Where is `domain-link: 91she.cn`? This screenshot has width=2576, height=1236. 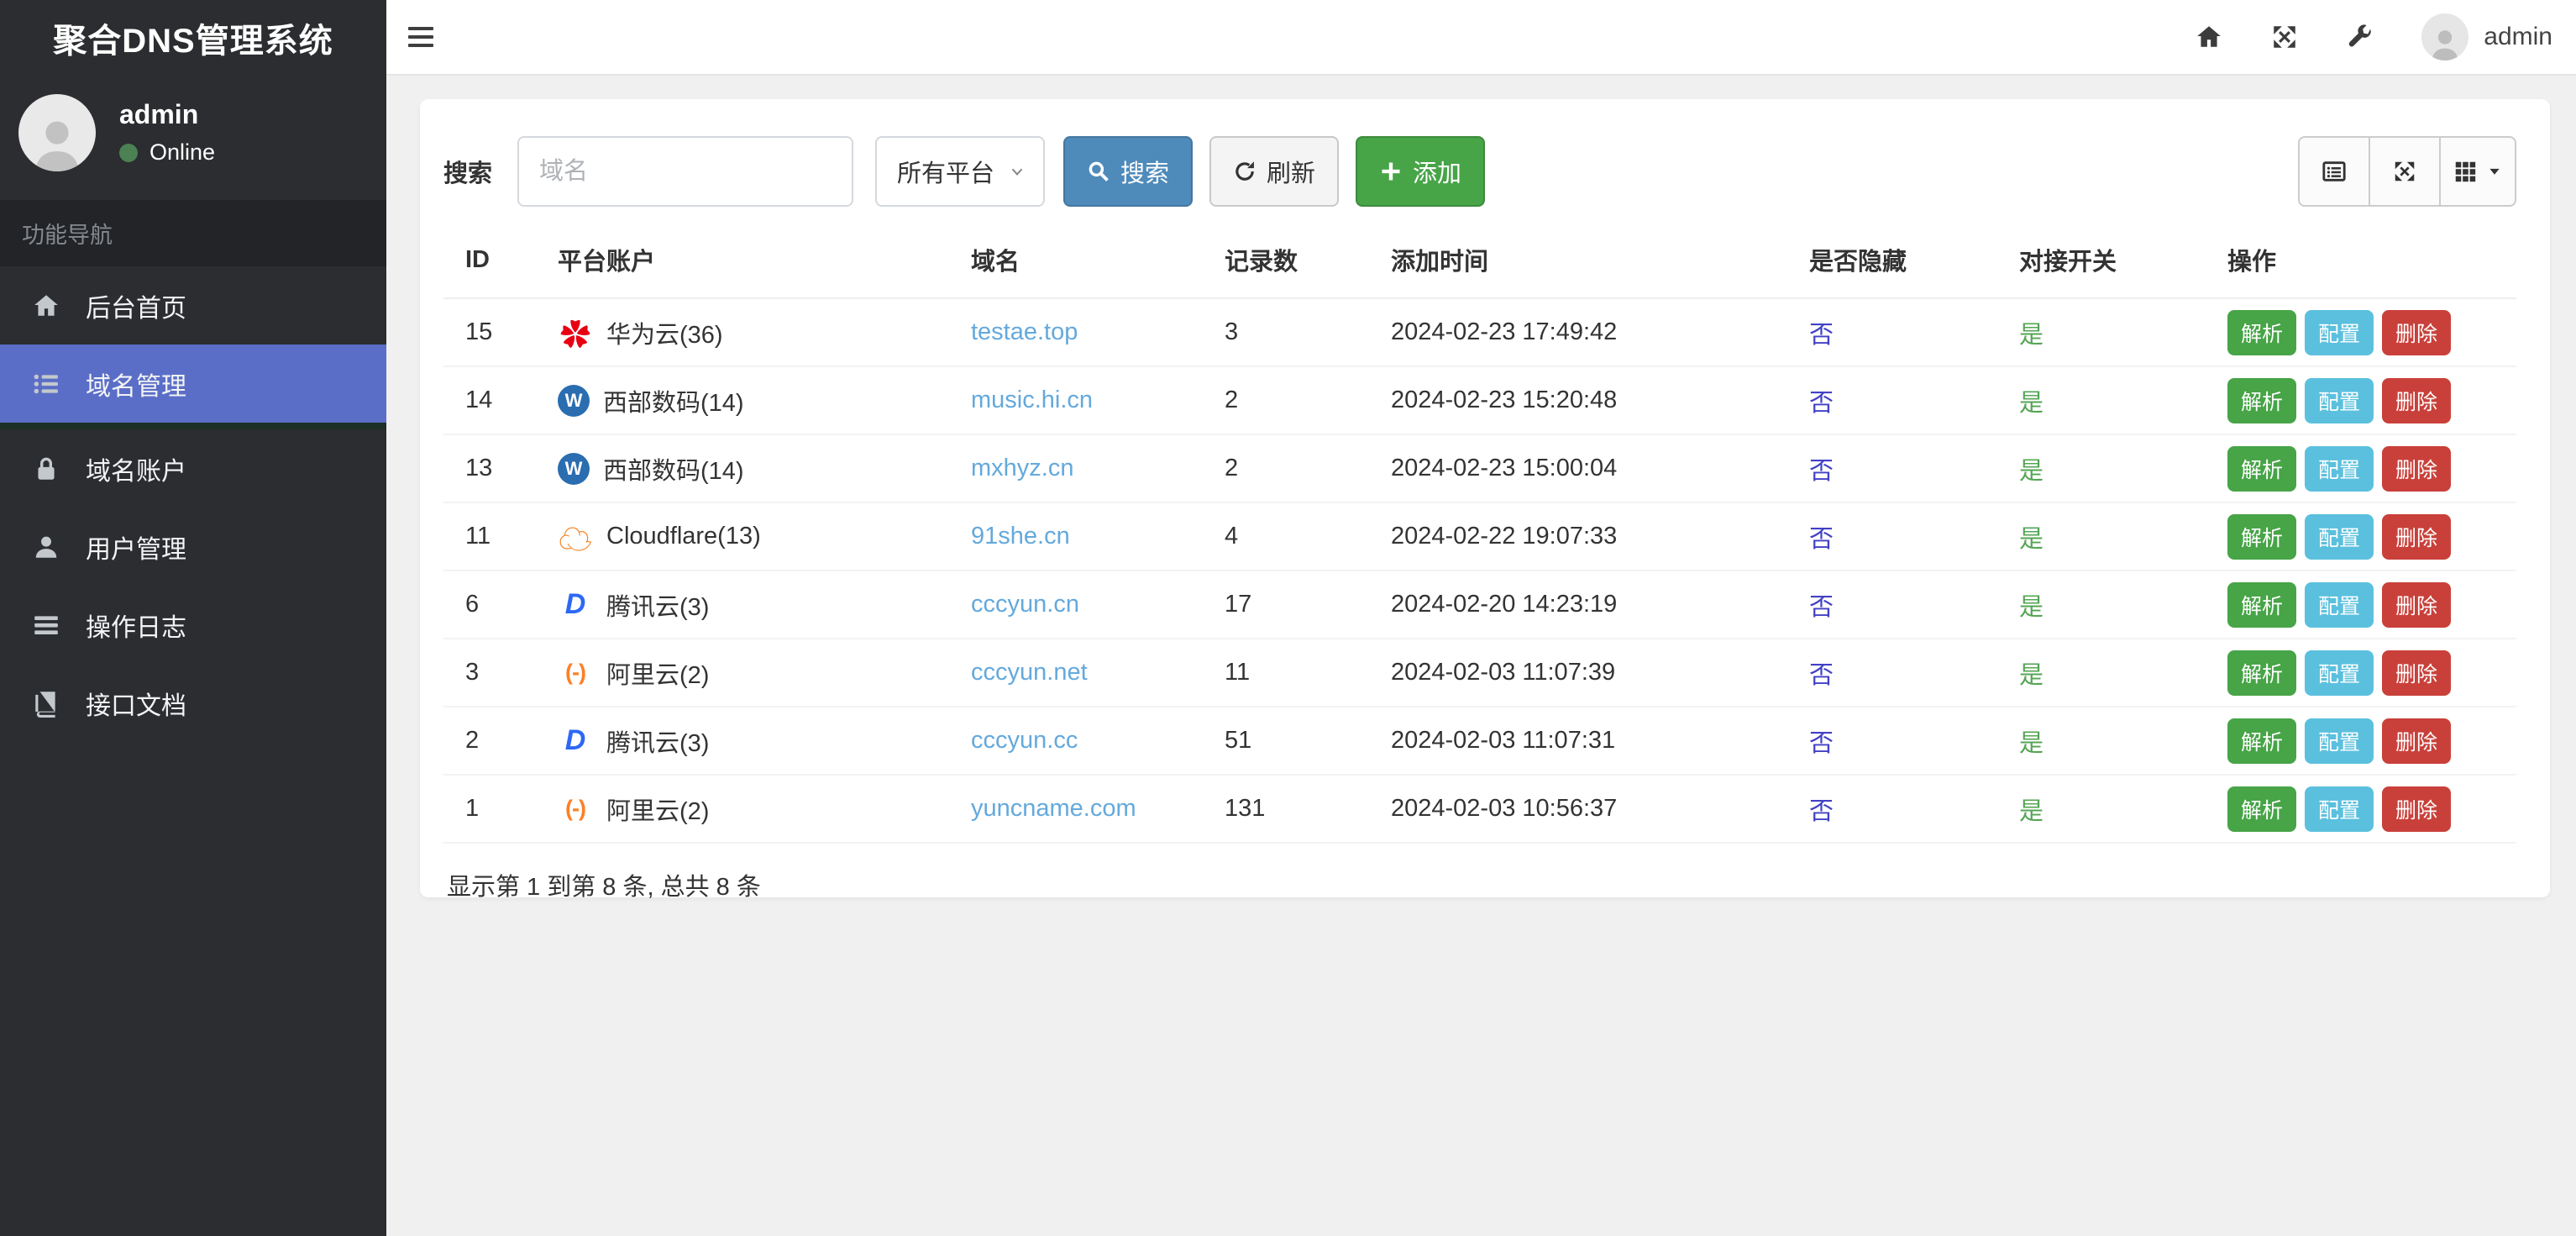 domain-link: 91she.cn is located at coordinates (1020, 536).